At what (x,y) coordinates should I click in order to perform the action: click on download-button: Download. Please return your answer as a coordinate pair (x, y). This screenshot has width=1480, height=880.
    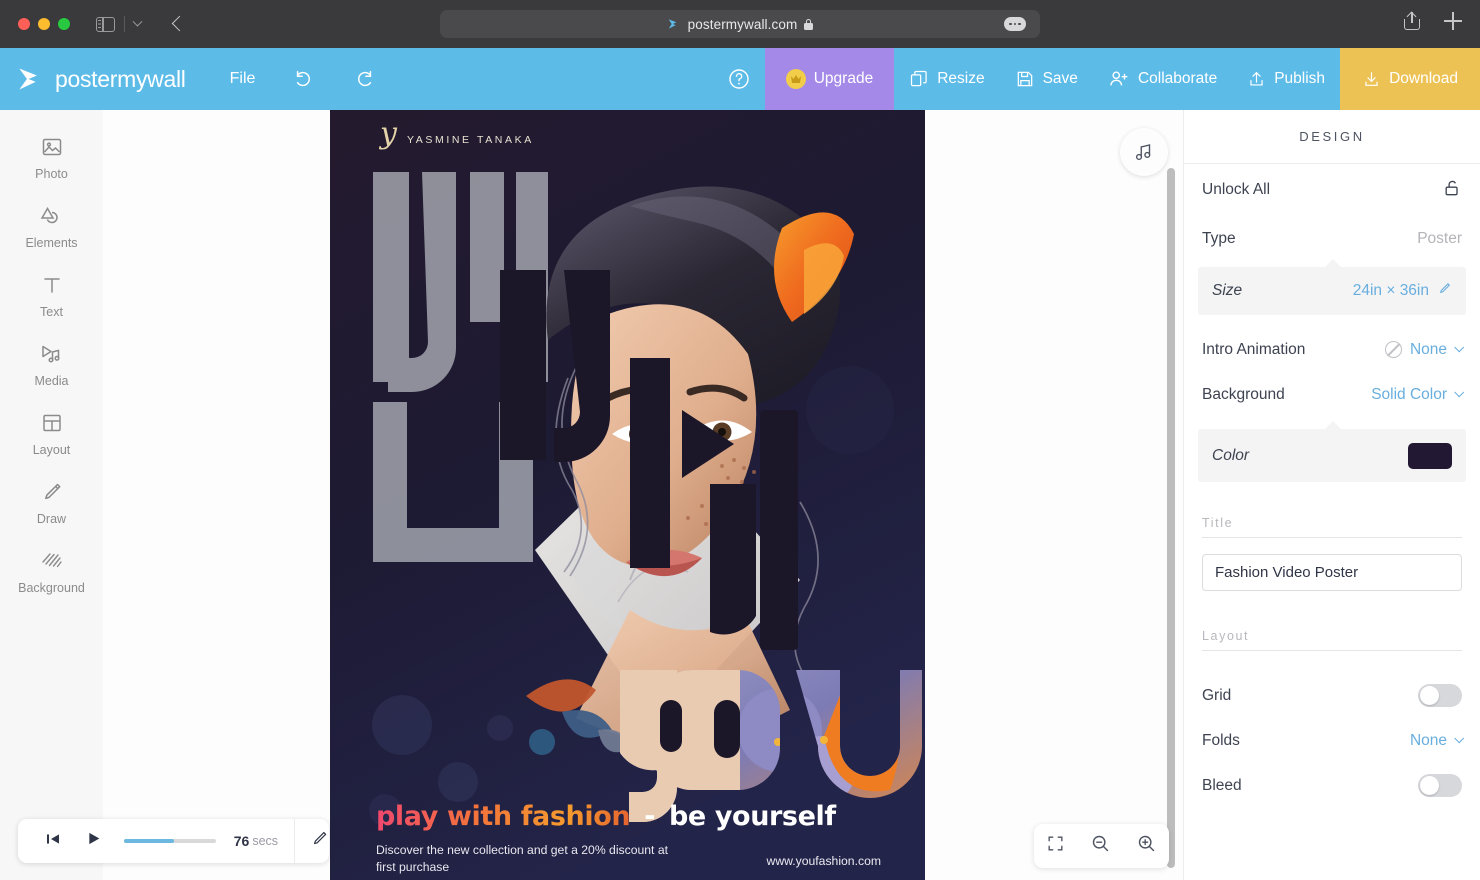
    Looking at the image, I should click on (1410, 79).